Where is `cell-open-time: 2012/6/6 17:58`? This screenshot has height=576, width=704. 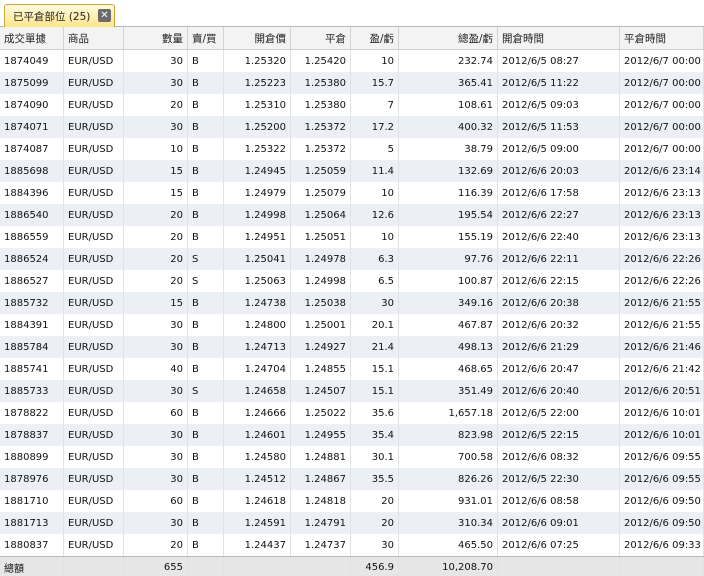 cell-open-time: 2012/6/6 17:58 is located at coordinates (559, 193).